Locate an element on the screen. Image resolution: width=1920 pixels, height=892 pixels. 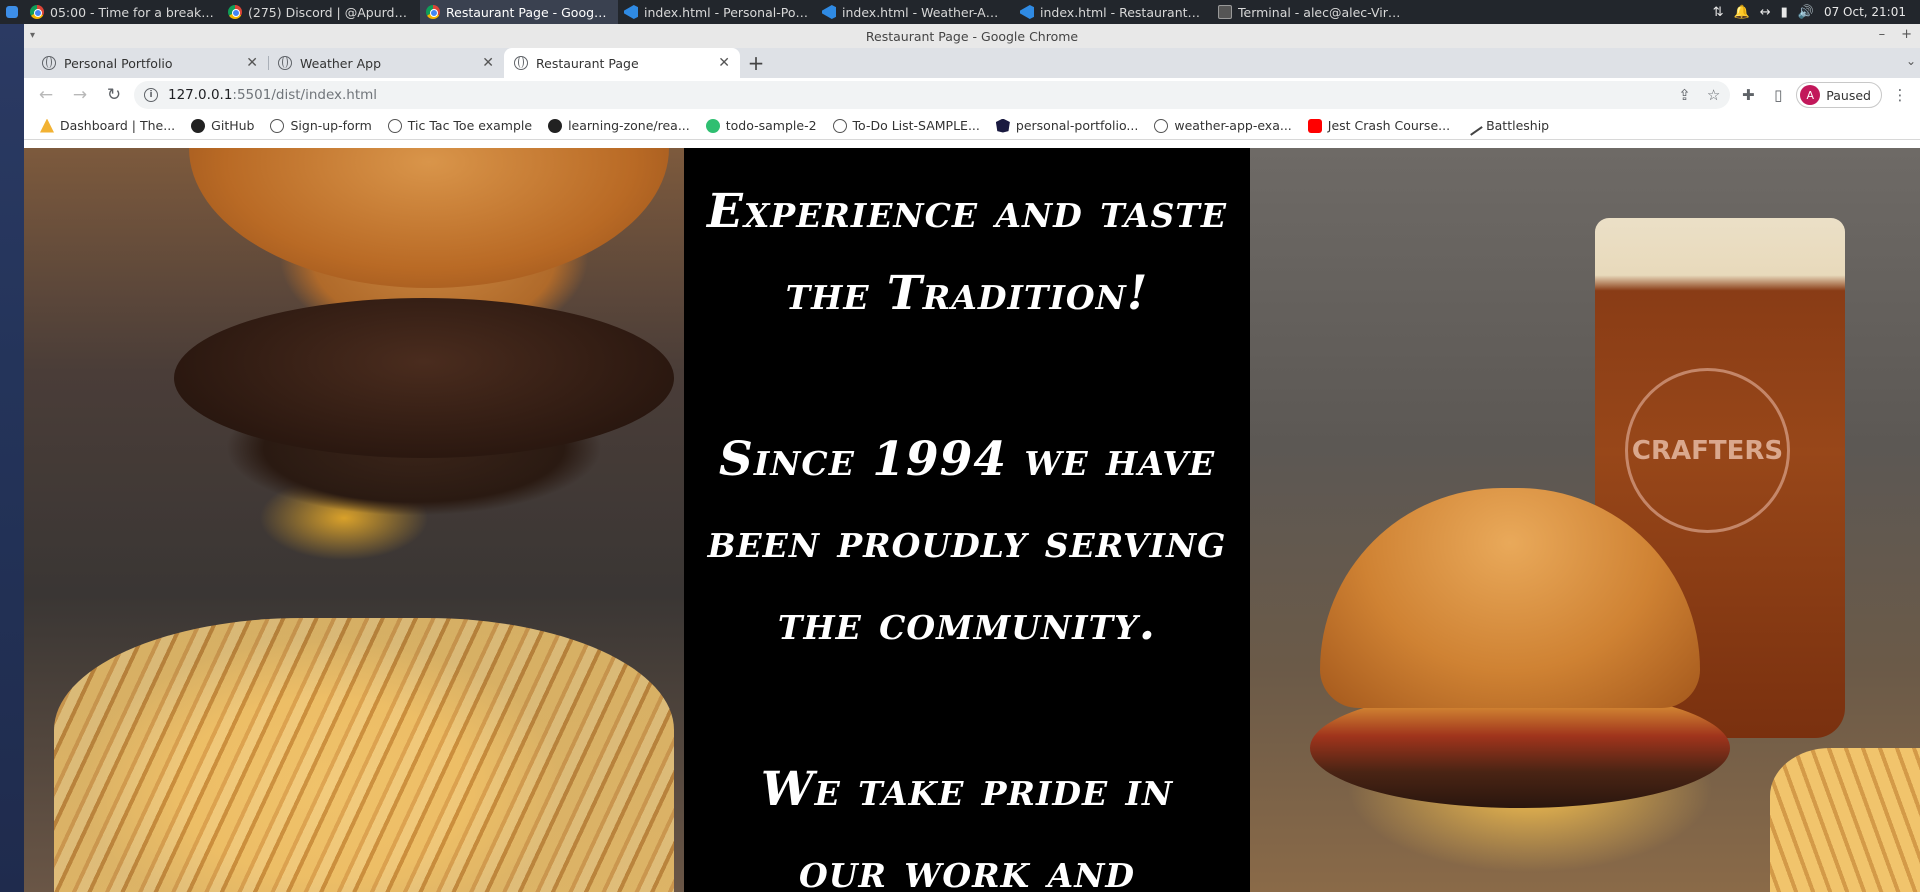
beer-glass-logo: CRAFTERS is located at coordinates (1707, 450).